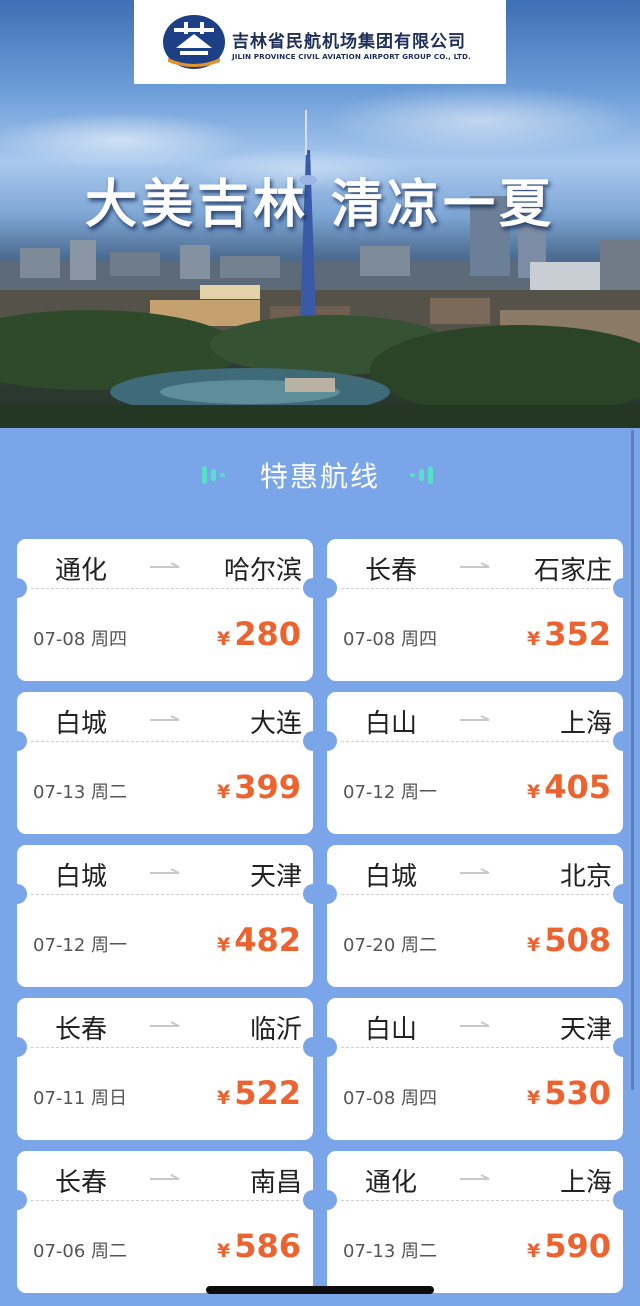  I want to click on fare-amount: 530, so click(577, 1093).